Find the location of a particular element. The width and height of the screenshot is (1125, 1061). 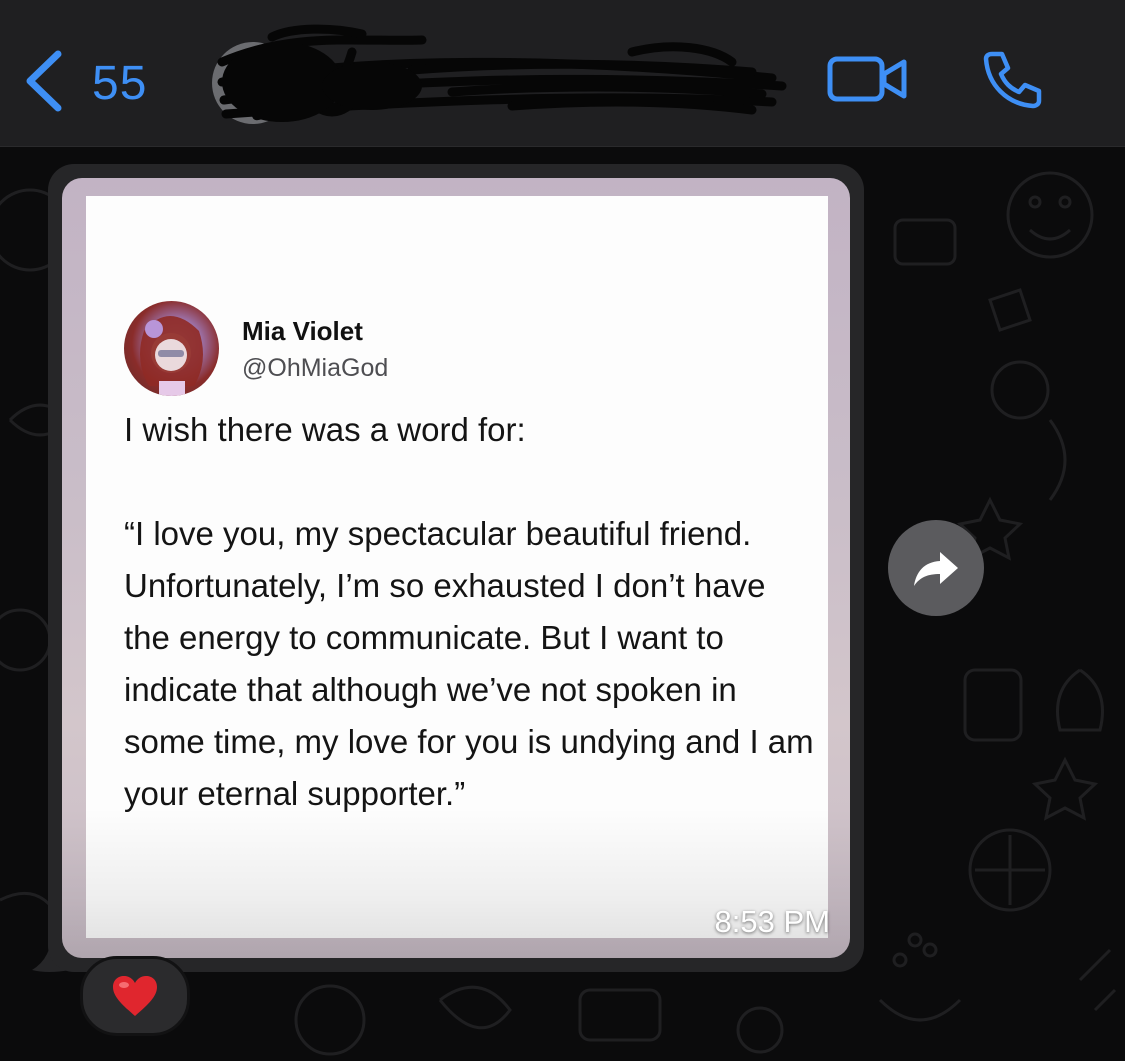

phone-icon is located at coordinates (1012, 80).